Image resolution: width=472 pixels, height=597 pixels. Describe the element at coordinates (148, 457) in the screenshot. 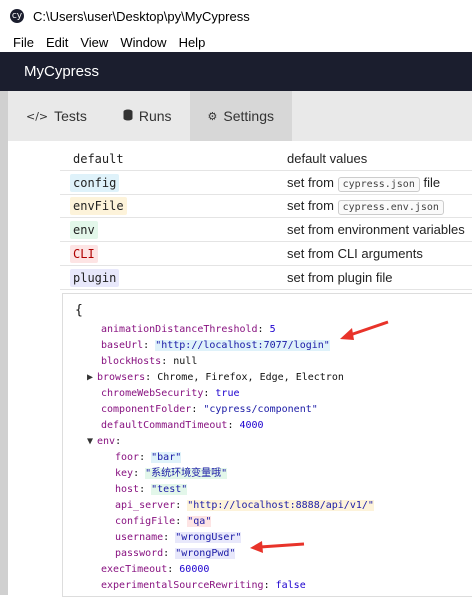

I see `config-line-env-foor: foor: "bar"` at that location.